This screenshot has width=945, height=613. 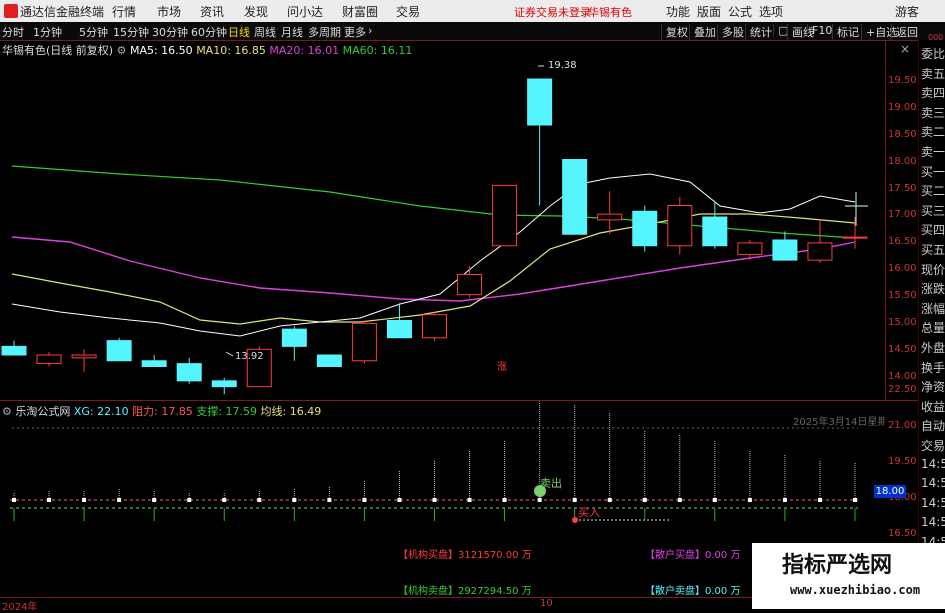 I want to click on inst-buy-label: 【机构买盘】3121570.00 万, so click(x=465, y=555).